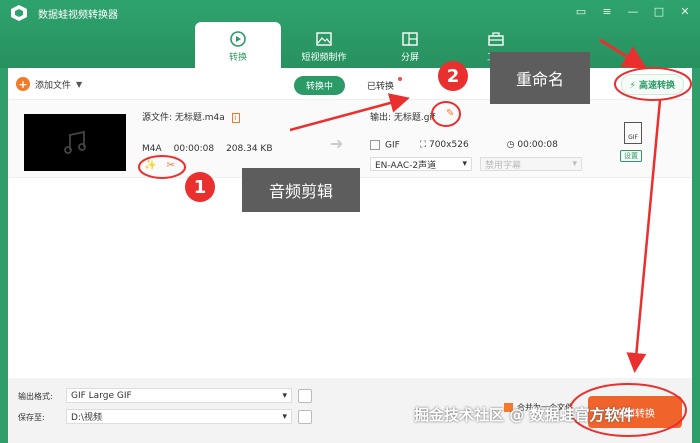 This screenshot has width=700, height=443. What do you see at coordinates (537, 145) in the screenshot?
I see `output-duration-label: 00:00:08` at bounding box center [537, 145].